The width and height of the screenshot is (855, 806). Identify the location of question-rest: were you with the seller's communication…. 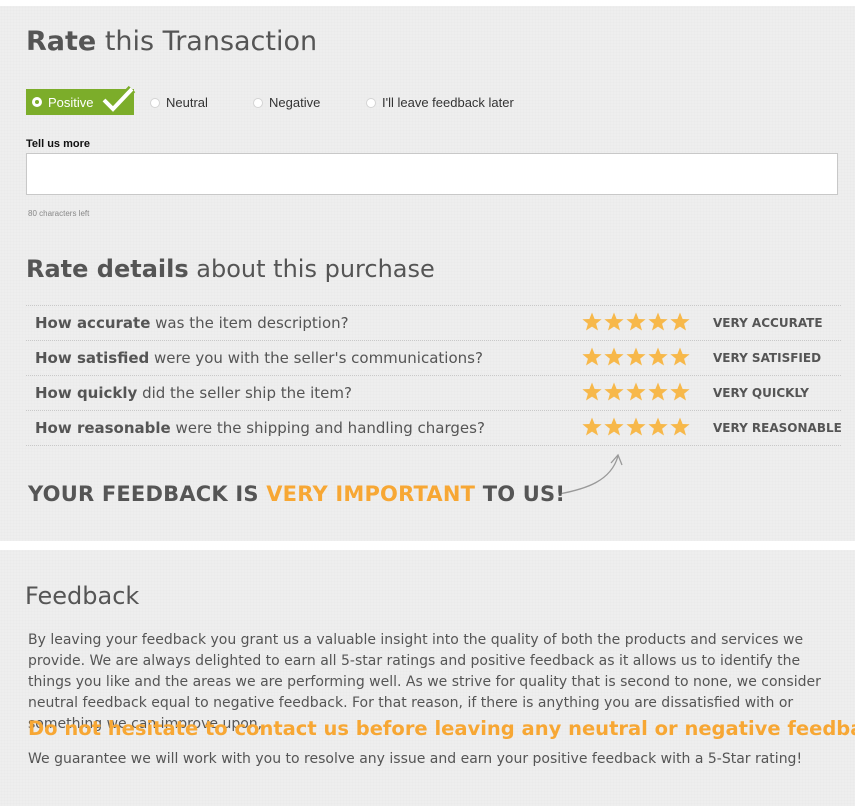
(316, 358).